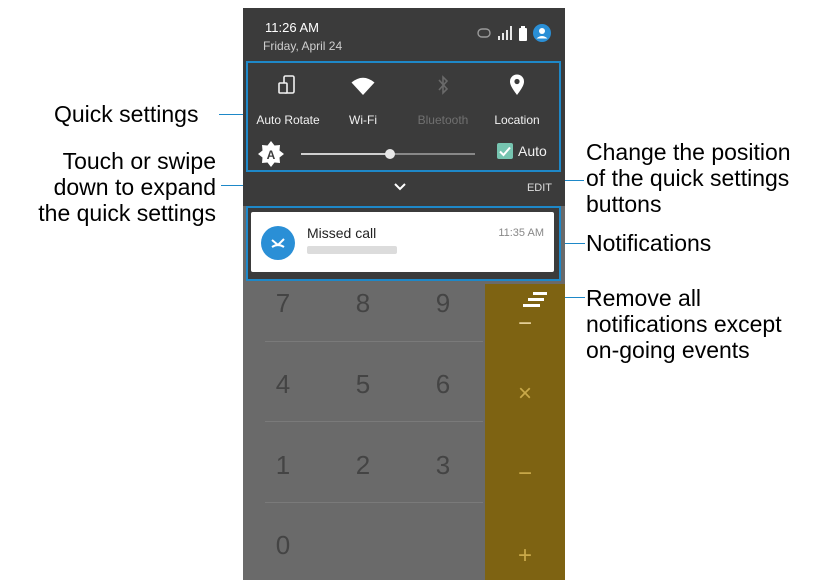 This screenshot has width=820, height=580. What do you see at coordinates (534, 301) in the screenshot?
I see `clear-all-icon` at bounding box center [534, 301].